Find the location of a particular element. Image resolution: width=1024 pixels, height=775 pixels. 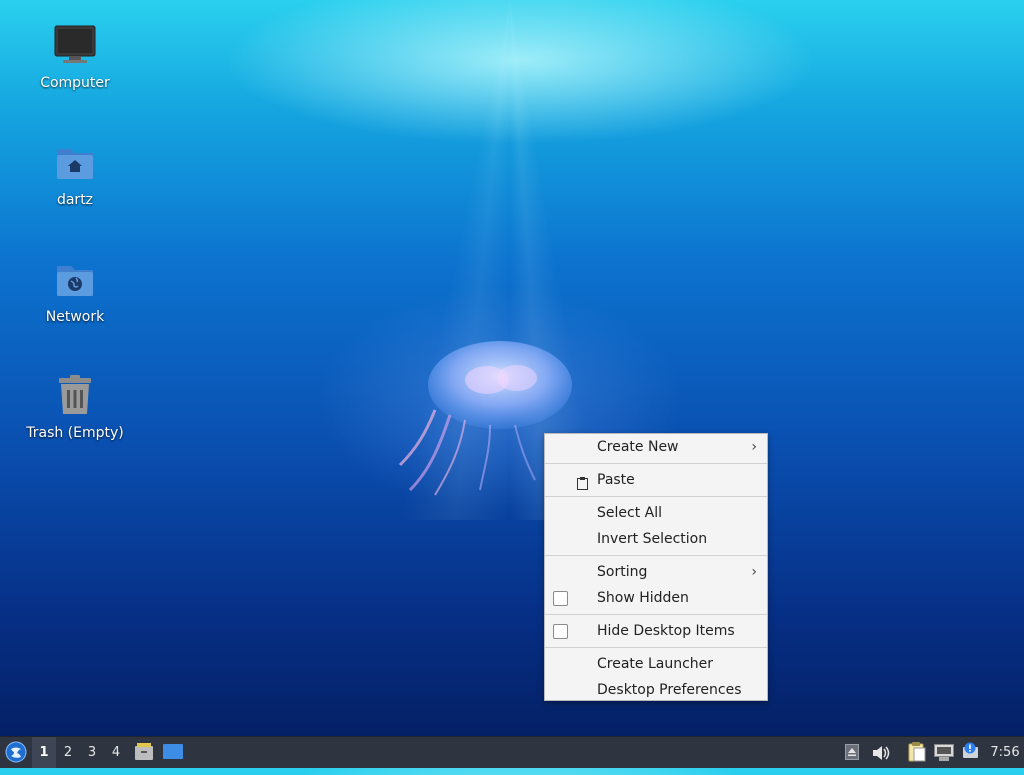

desktop-icon-label: Computer is located at coordinates (75, 83).